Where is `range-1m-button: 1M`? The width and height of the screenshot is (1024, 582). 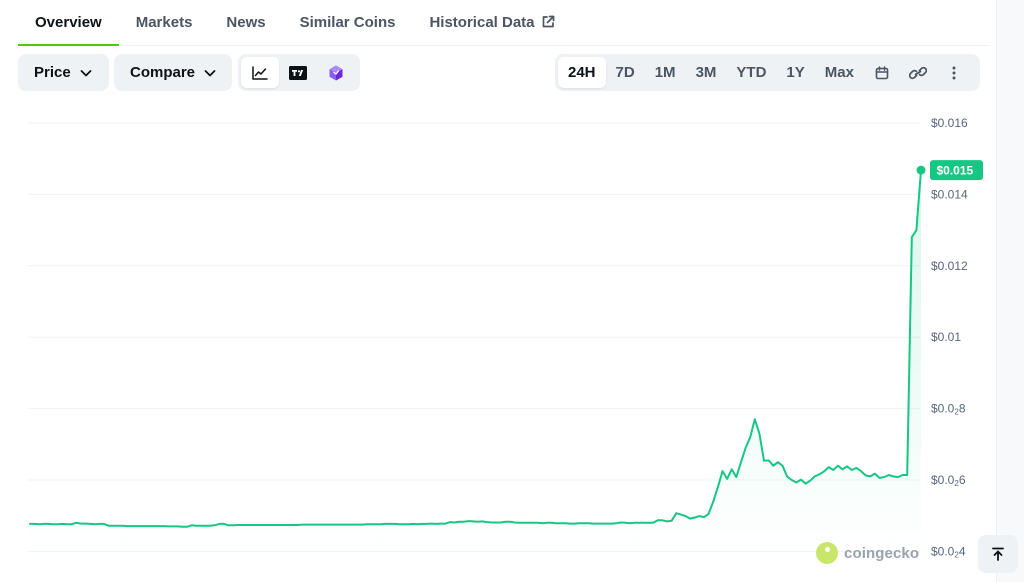
range-1m-button: 1M is located at coordinates (665, 72).